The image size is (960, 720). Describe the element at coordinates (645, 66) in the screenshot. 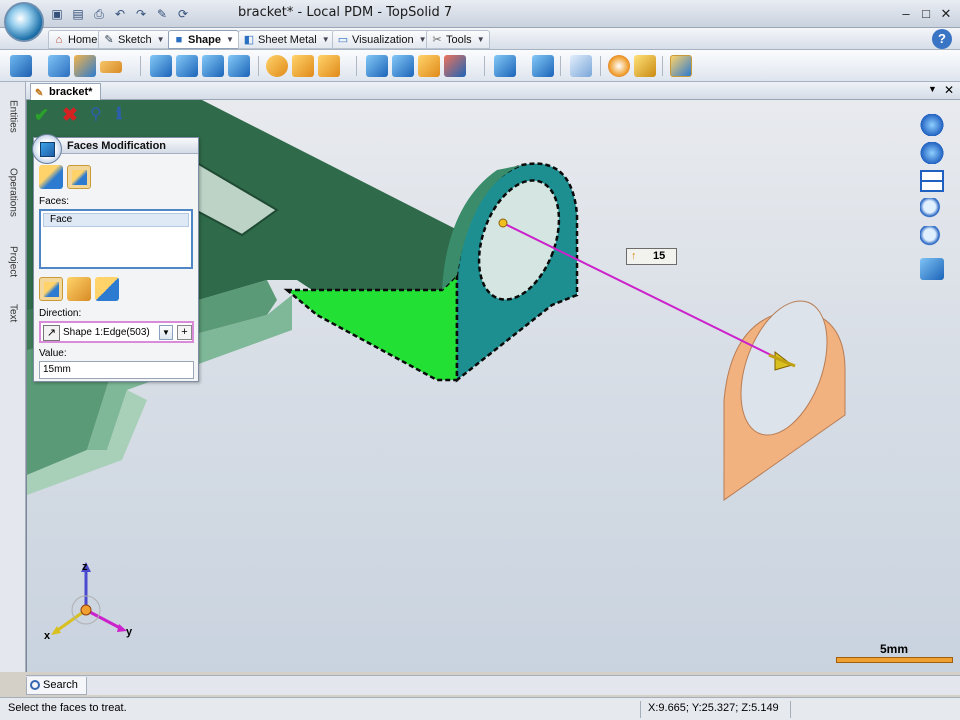

I see `material-icon` at that location.